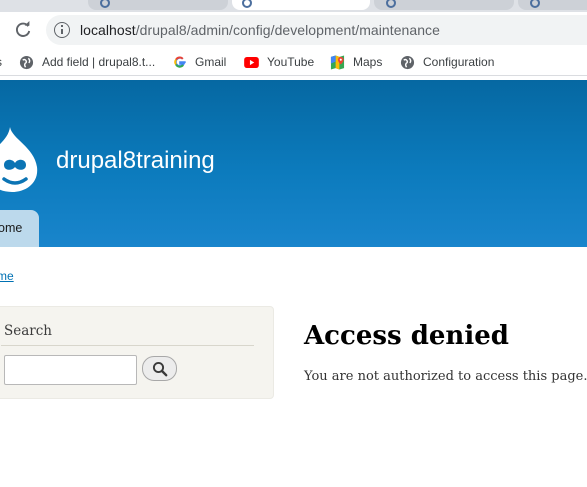 Image resolution: width=587 pixels, height=487 pixels. I want to click on bookmark-youtube: YouTube, so click(279, 62).